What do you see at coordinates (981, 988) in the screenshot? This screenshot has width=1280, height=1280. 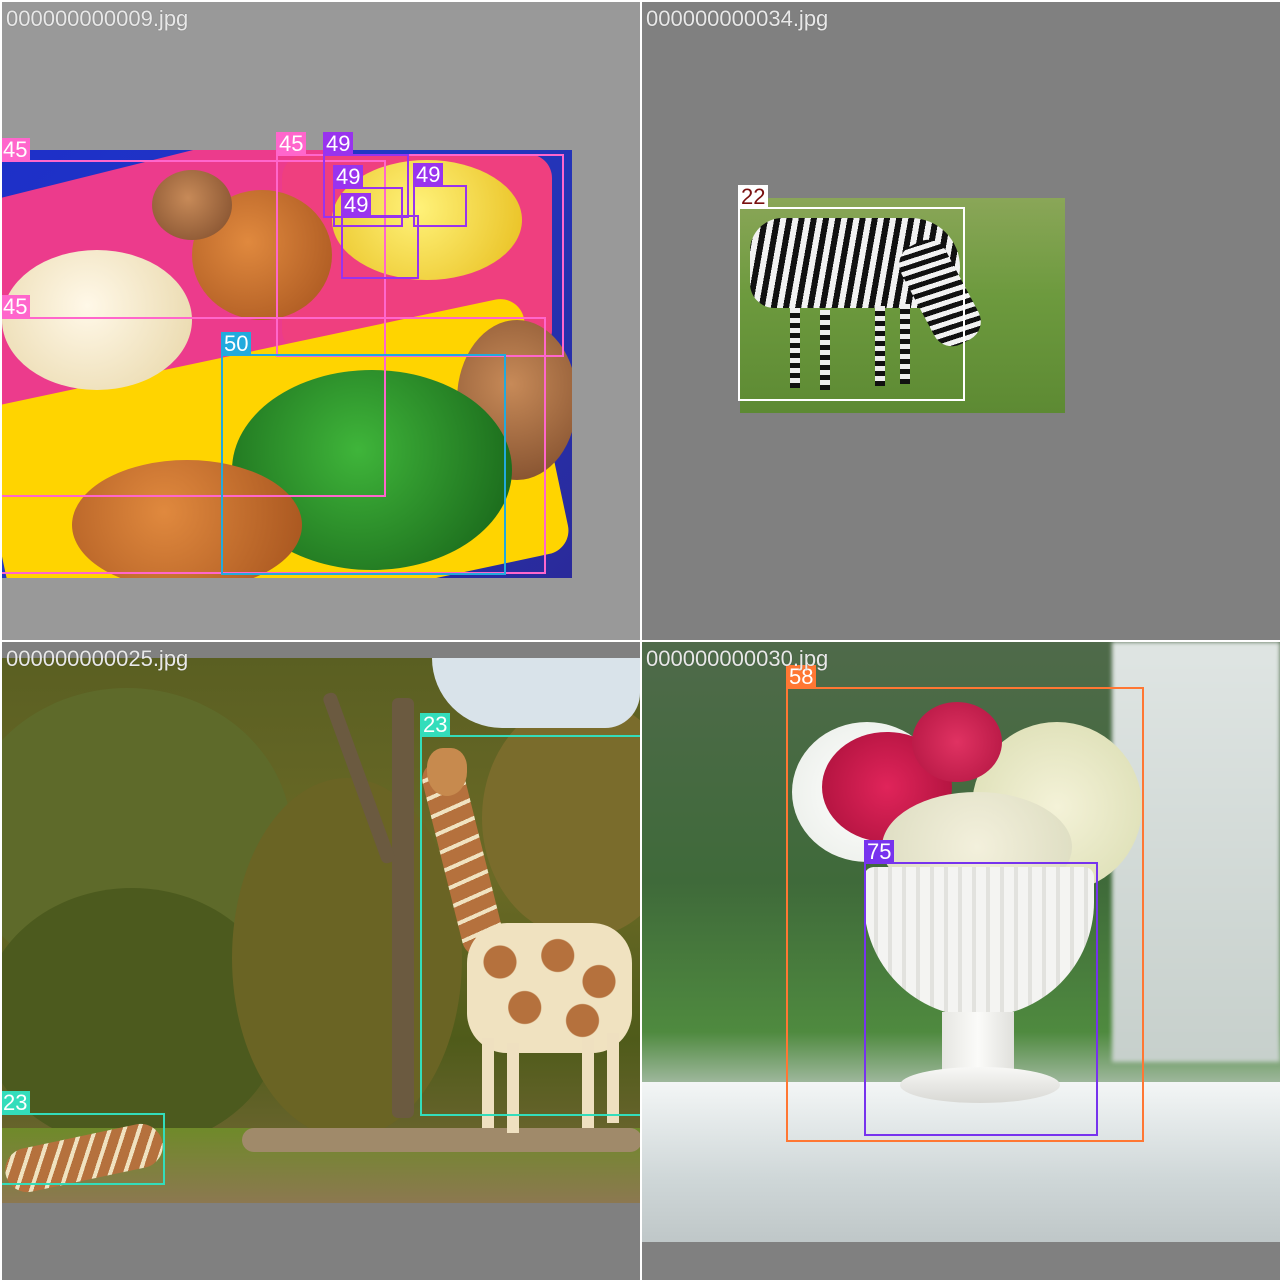 I see `detection-box: 75` at bounding box center [981, 988].